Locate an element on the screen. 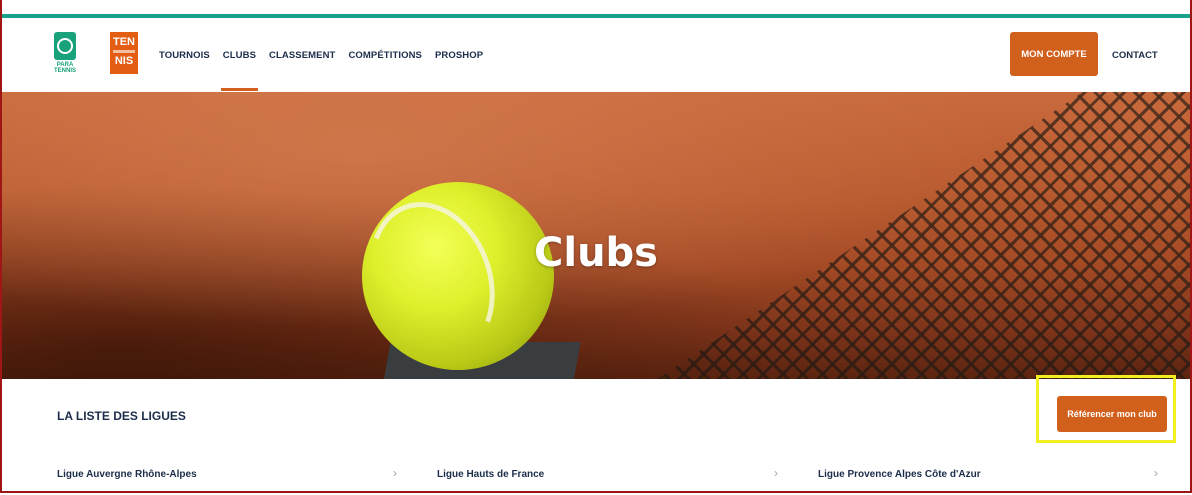  tennis-logo-divider is located at coordinates (124, 51).